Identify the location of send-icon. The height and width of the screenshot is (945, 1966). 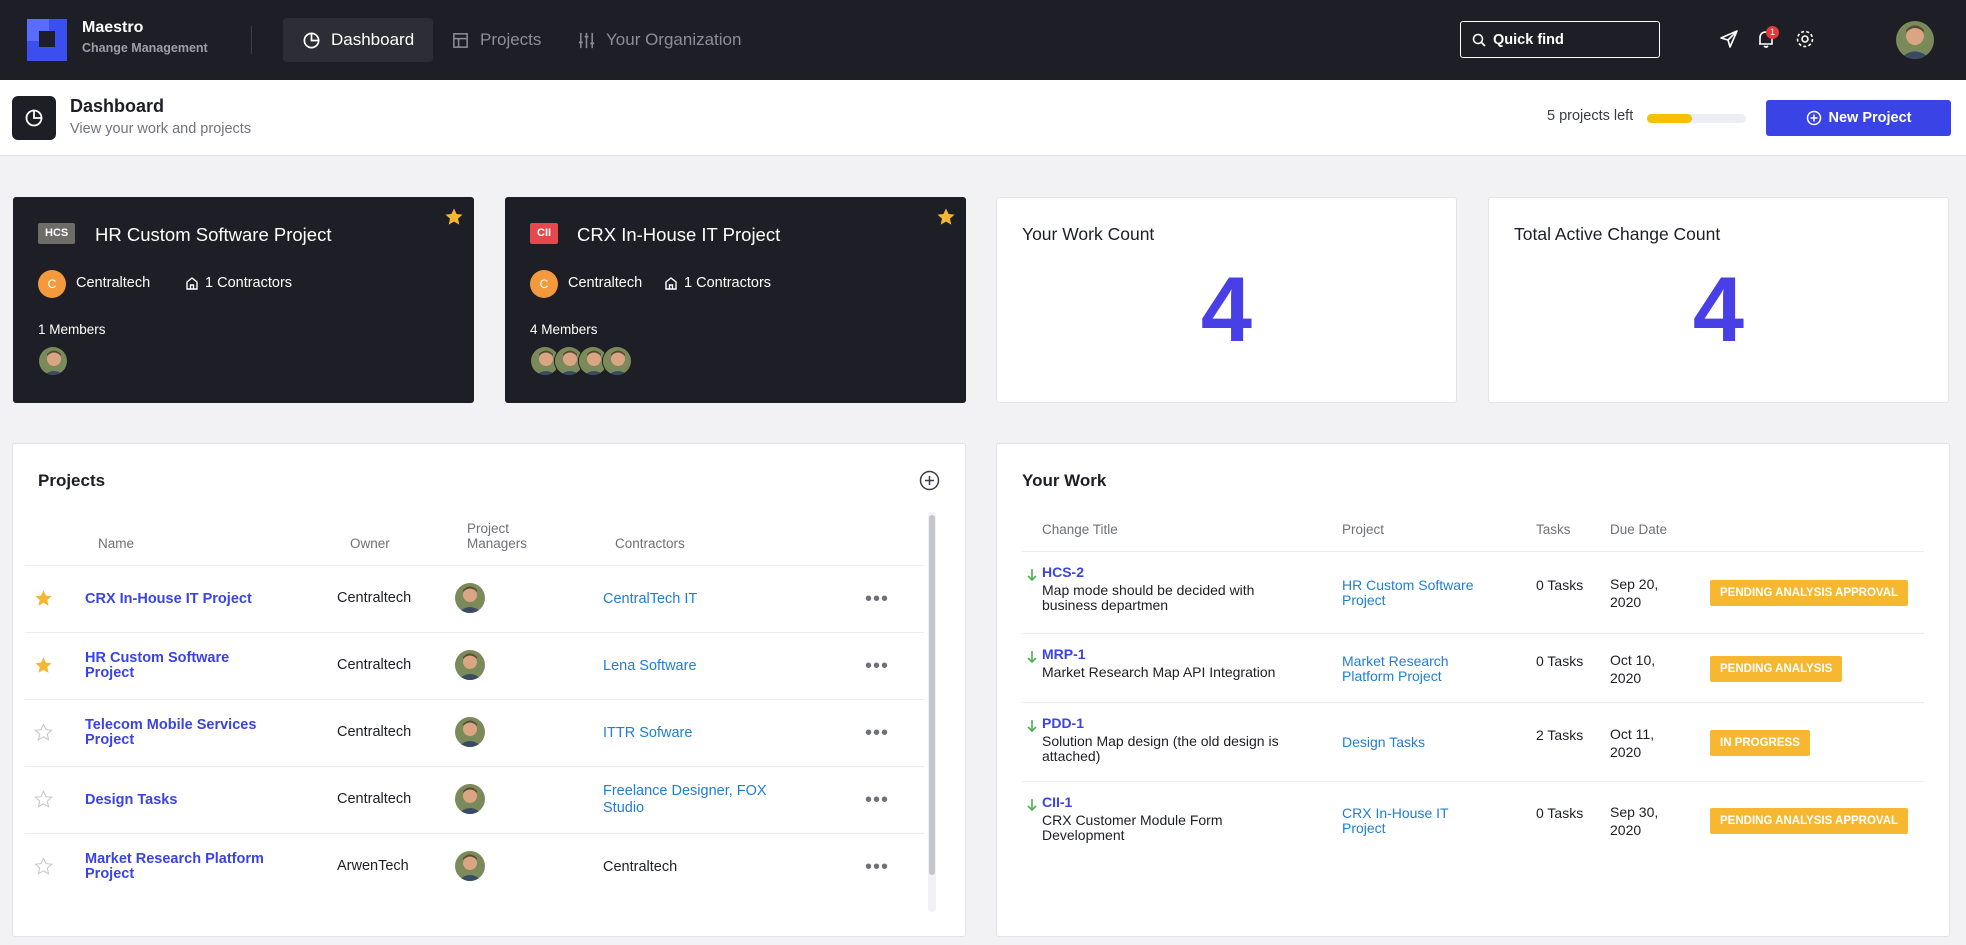
(1729, 39).